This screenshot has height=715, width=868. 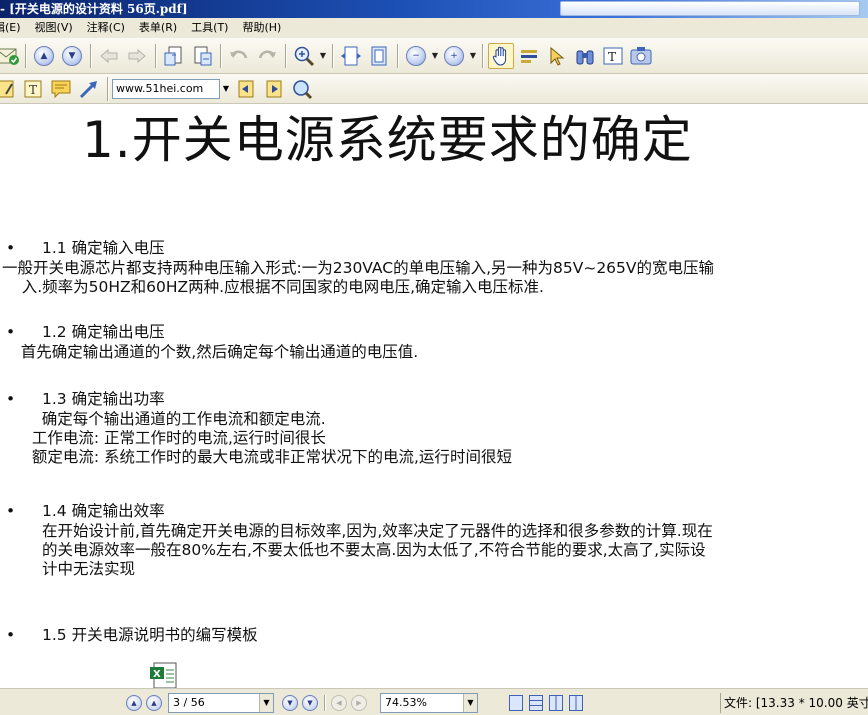 I want to click on document-title: 1.开关电源系统要求的确定, so click(x=387, y=140).